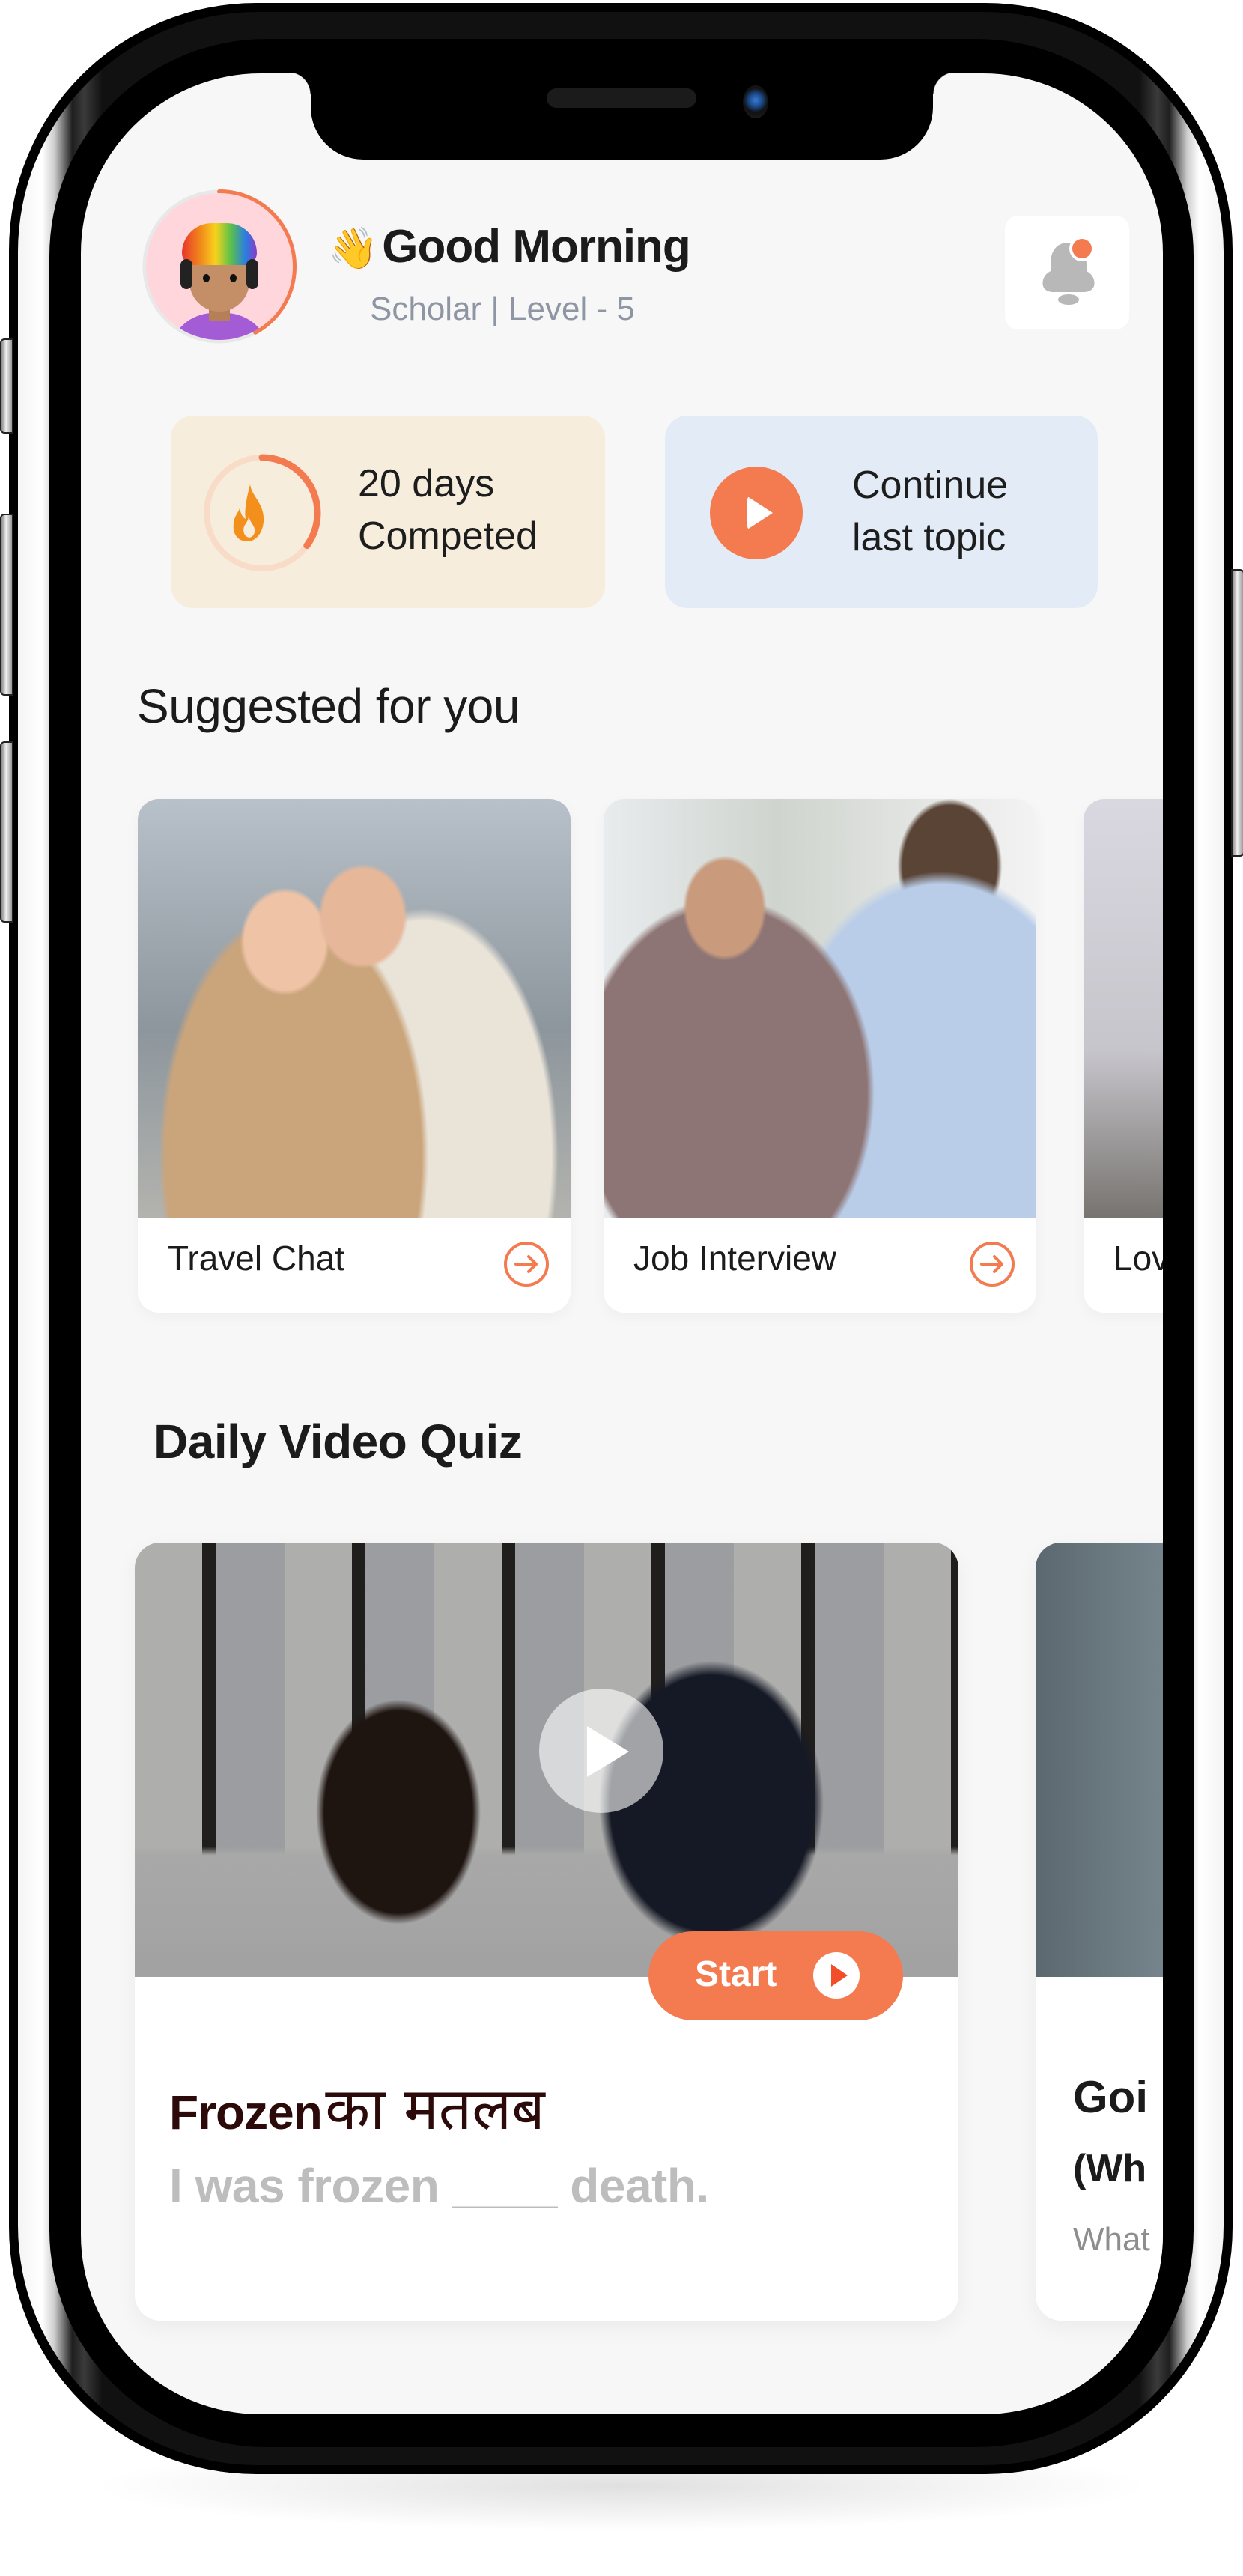  What do you see at coordinates (426, 483) in the screenshot?
I see `streak-days: 20 days` at bounding box center [426, 483].